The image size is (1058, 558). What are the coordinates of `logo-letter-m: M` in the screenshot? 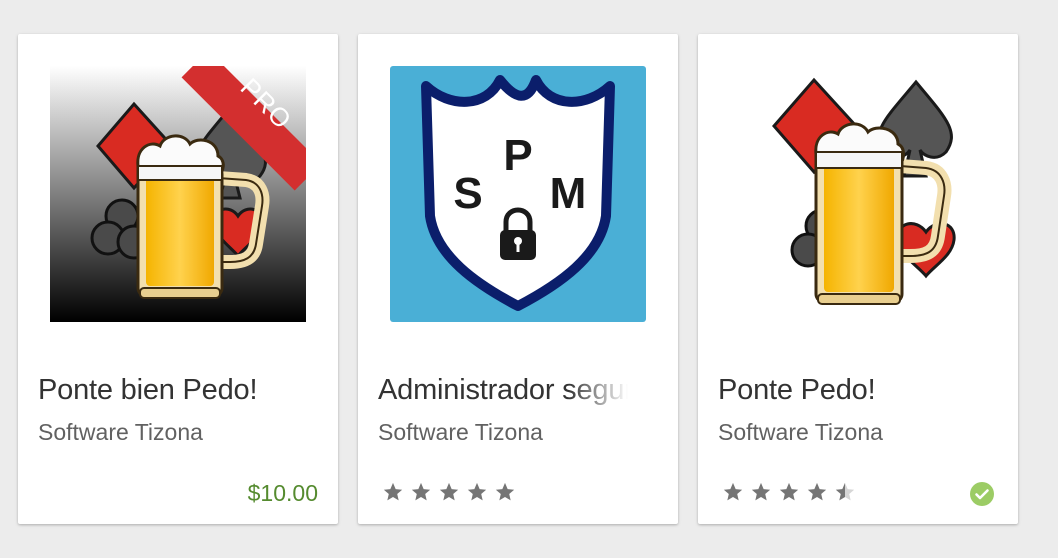 It's located at (568, 193).